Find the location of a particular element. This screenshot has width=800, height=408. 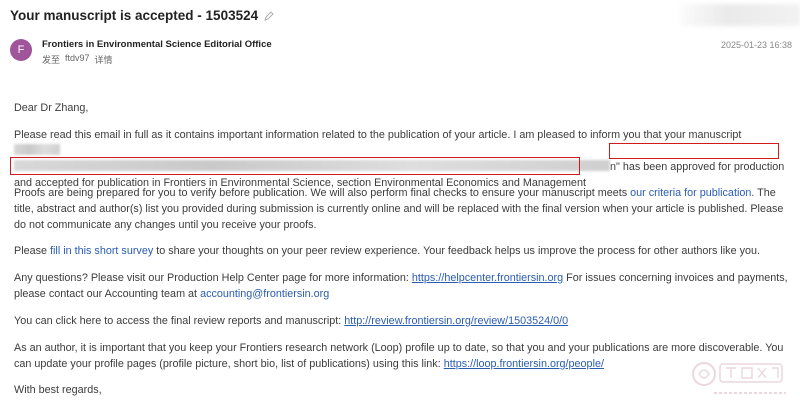

avatar: F is located at coordinates (21, 50).